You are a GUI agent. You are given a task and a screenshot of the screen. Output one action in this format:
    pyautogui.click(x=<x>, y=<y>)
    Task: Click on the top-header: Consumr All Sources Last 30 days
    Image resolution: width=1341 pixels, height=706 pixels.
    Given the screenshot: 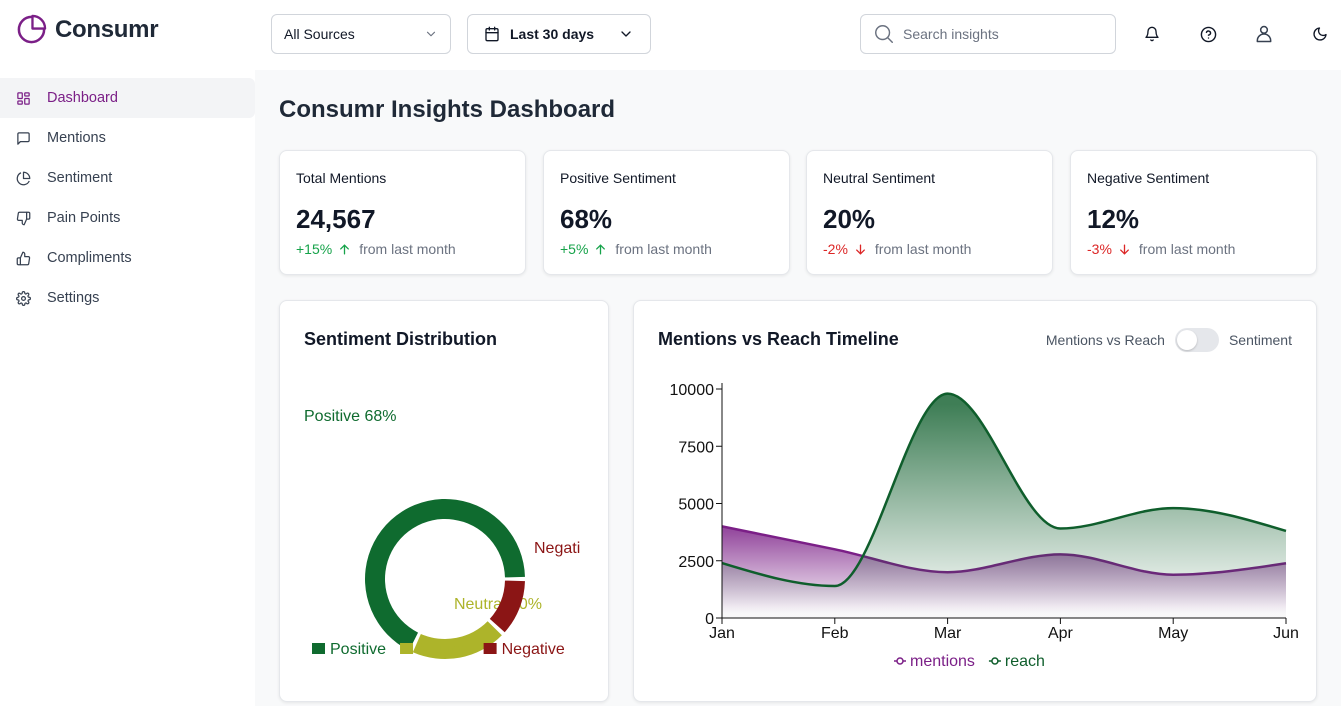 What is the action you would take?
    pyautogui.click(x=670, y=35)
    